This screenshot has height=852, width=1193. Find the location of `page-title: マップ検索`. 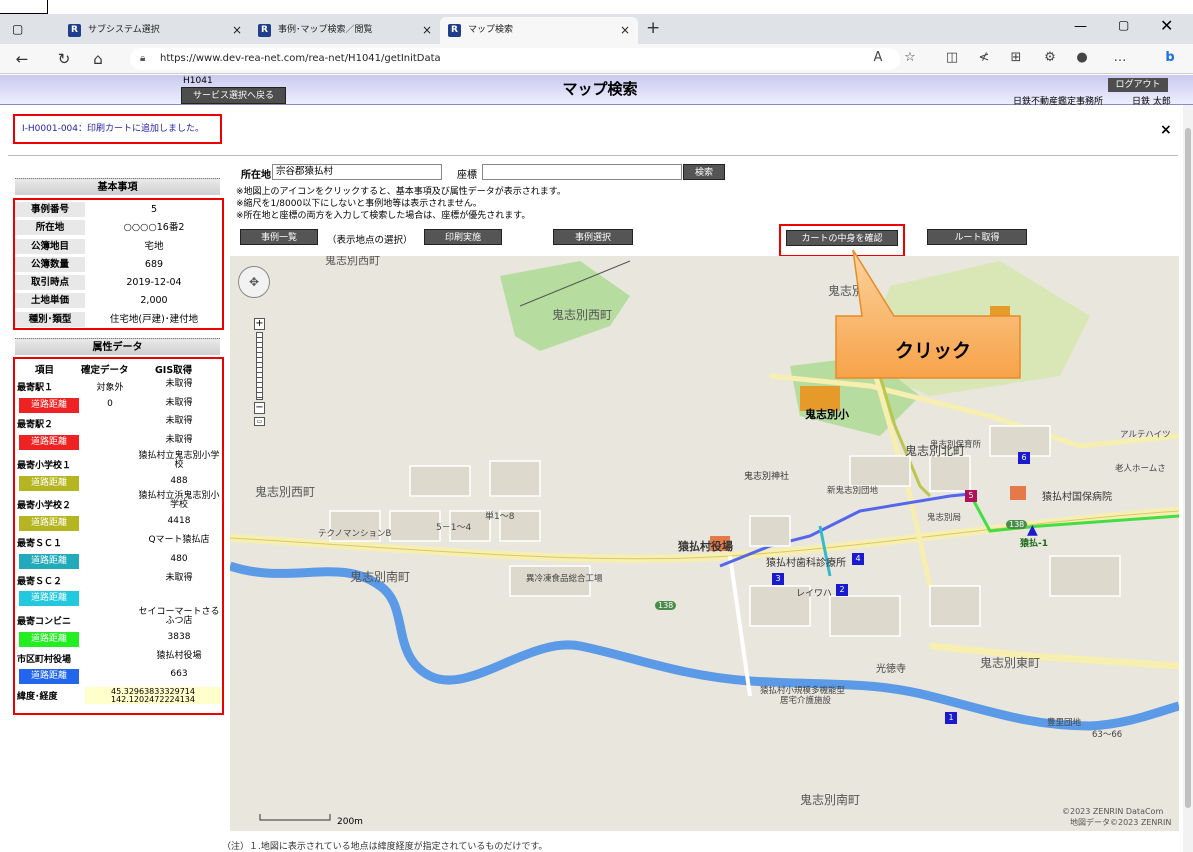

page-title: マップ検索 is located at coordinates (600, 89).